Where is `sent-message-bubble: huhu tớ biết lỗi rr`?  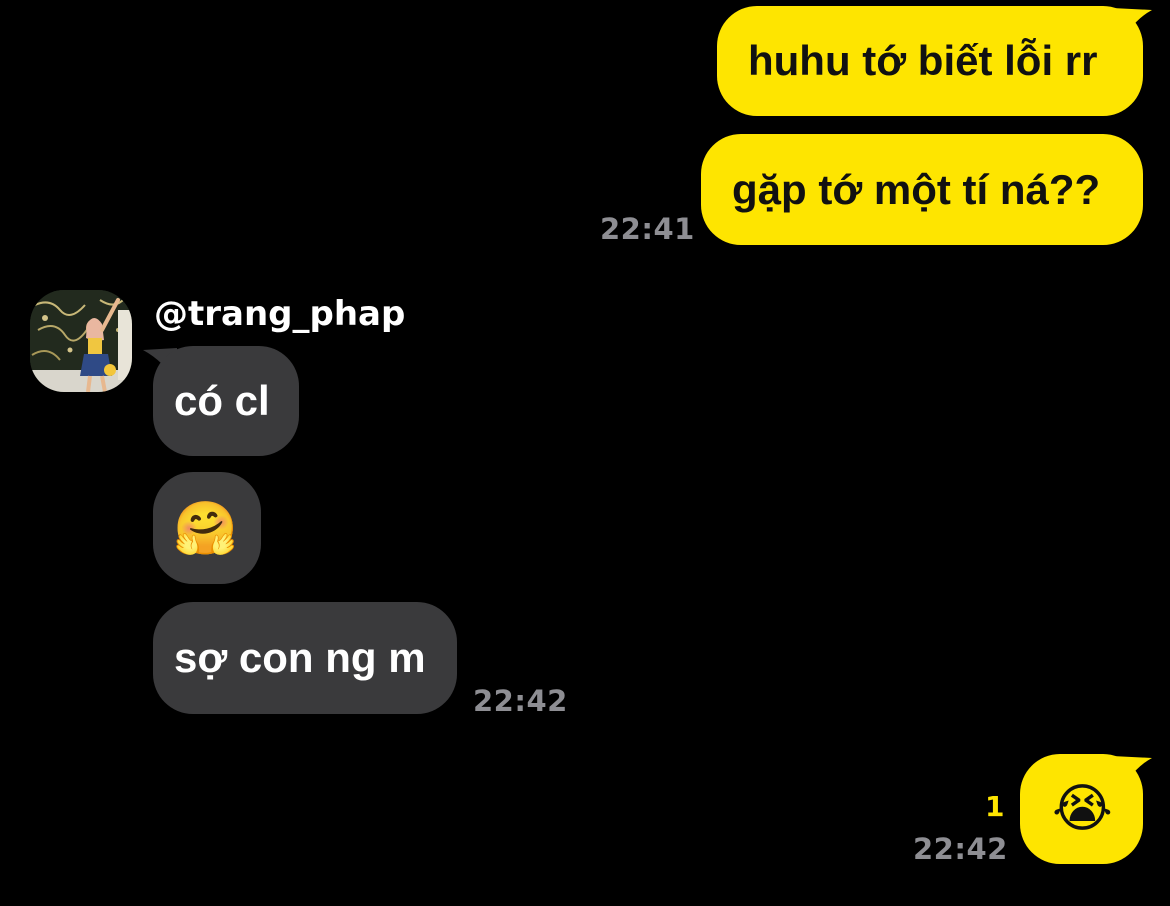
sent-message-bubble: huhu tớ biết lỗi rr is located at coordinates (930, 61).